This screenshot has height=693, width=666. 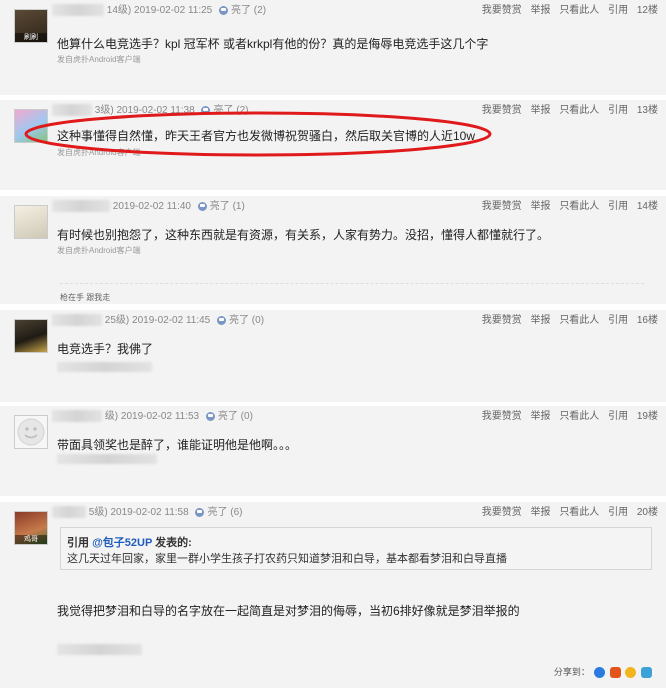 I want to click on light-count: (6), so click(x=236, y=512).